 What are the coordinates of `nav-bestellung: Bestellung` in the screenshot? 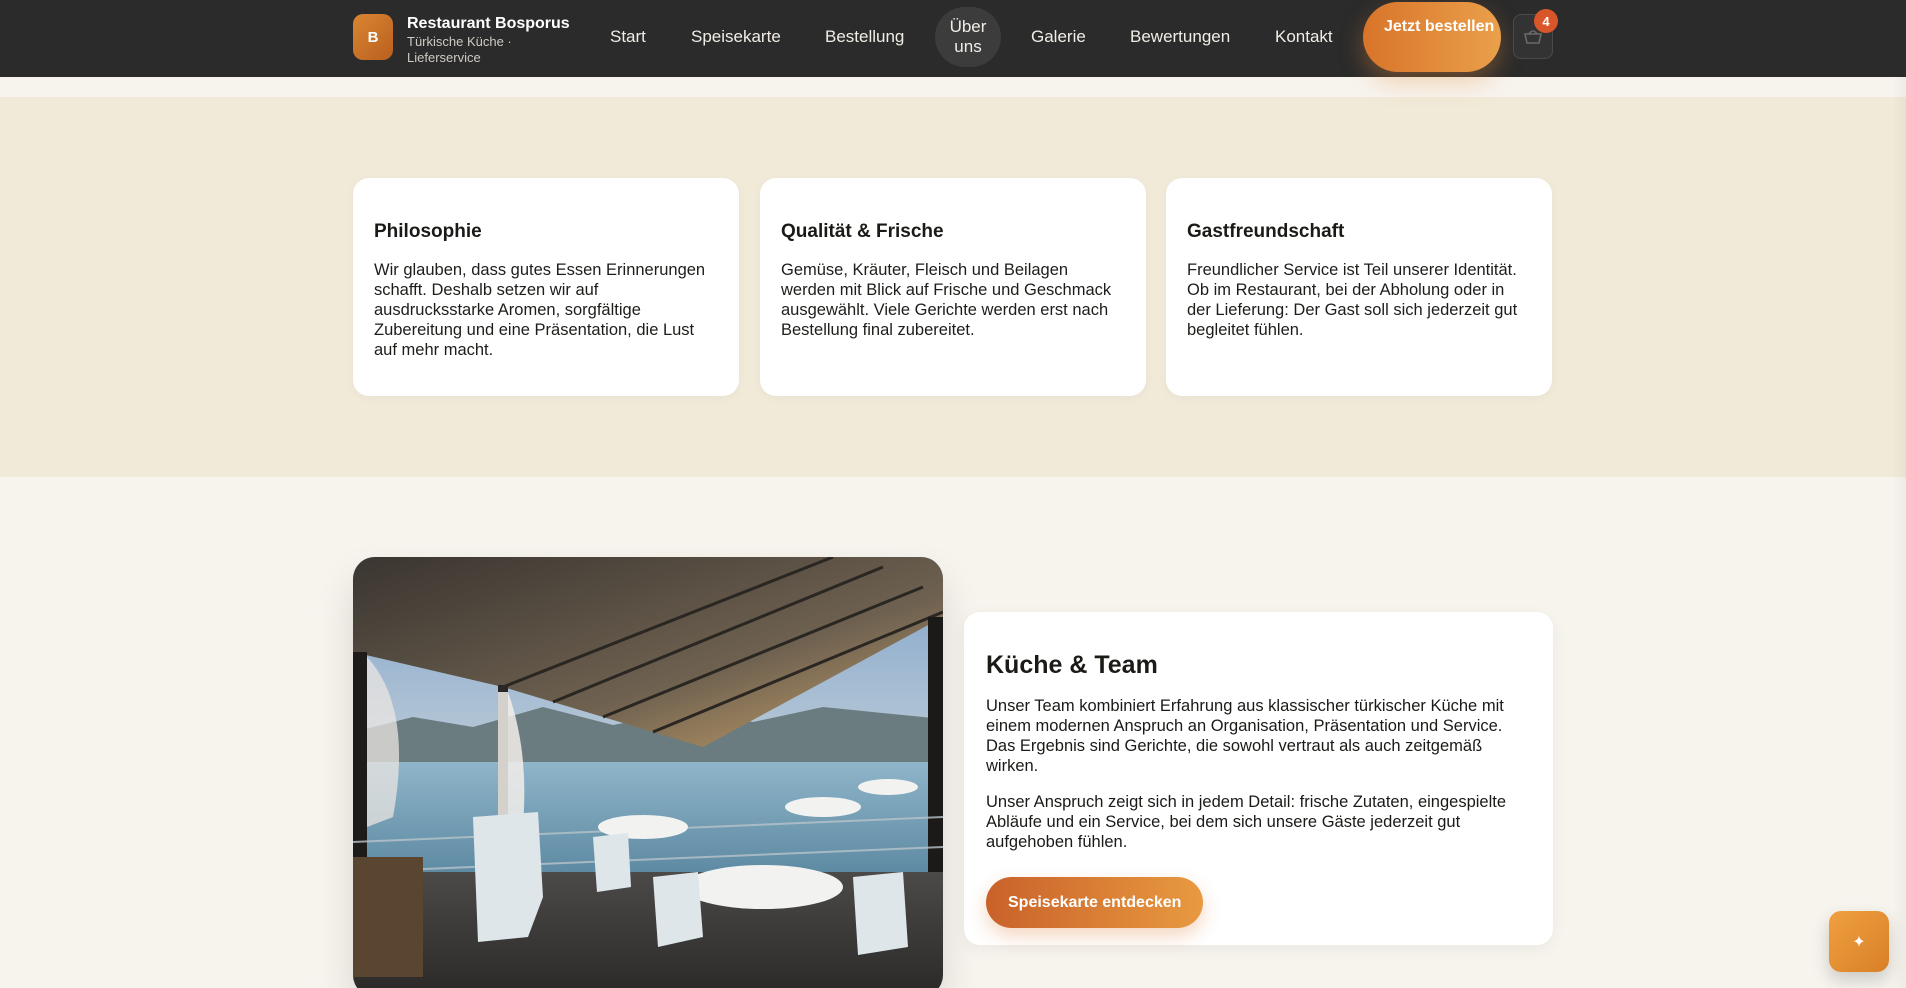 It's located at (864, 37).